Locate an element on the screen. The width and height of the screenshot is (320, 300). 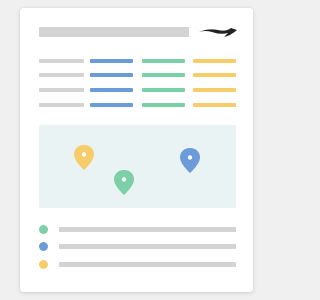
logo-icon is located at coordinates (218, 32).